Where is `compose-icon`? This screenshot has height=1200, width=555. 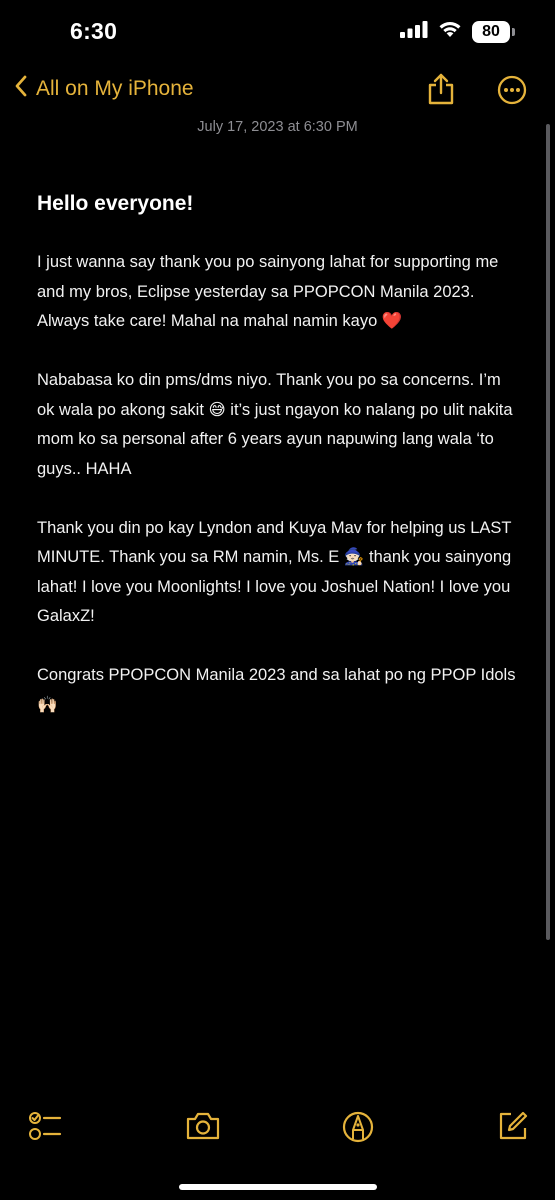
compose-icon is located at coordinates (513, 1128).